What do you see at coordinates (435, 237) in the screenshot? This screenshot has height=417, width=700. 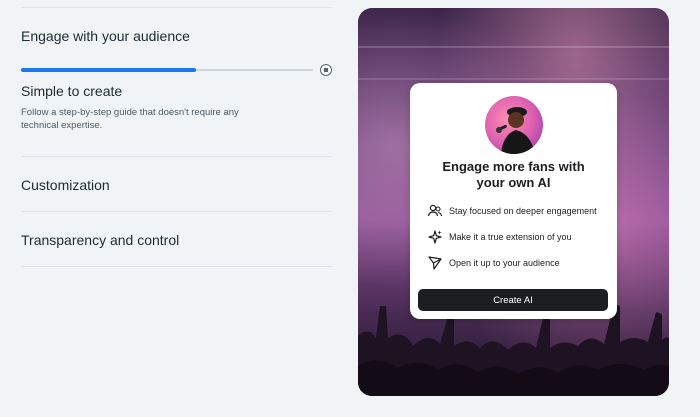 I see `sparkle-icon` at bounding box center [435, 237].